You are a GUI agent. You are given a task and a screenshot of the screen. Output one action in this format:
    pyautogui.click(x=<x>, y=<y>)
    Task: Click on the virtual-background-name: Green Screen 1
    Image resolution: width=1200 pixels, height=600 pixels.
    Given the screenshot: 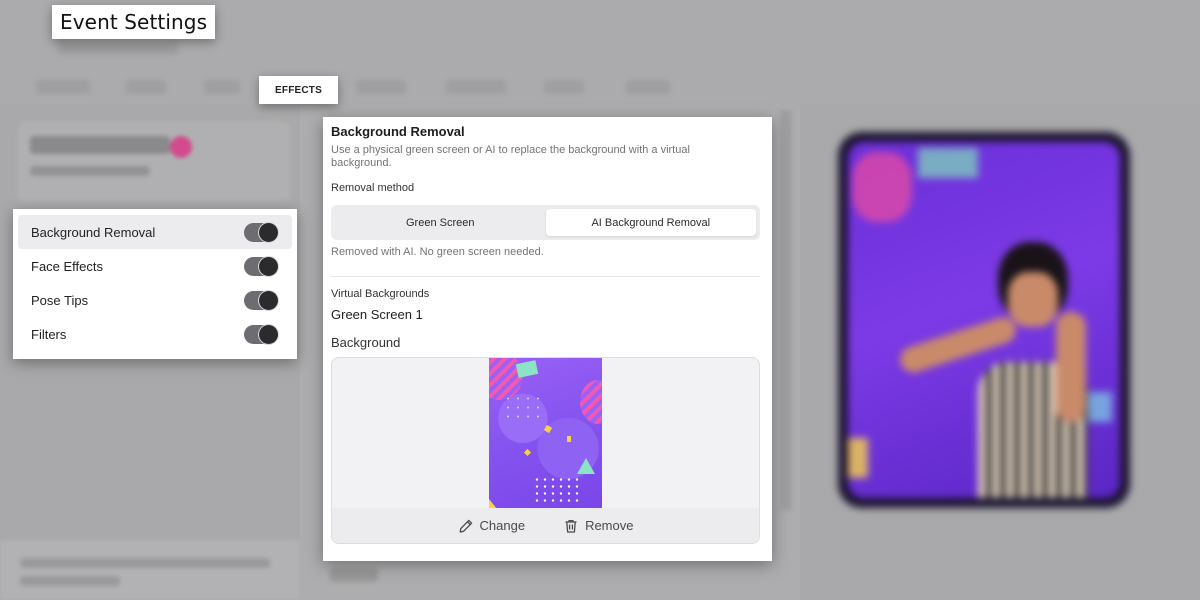 What is the action you would take?
    pyautogui.click(x=377, y=314)
    